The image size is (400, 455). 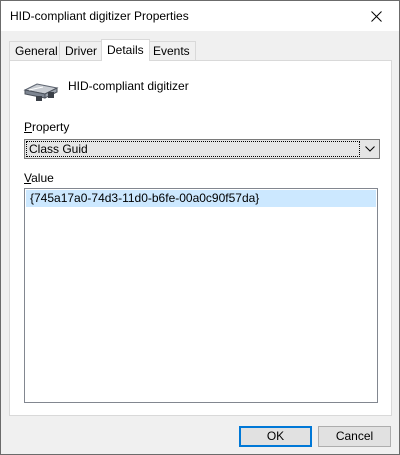 I want to click on tab-events: Events, so click(x=171, y=50).